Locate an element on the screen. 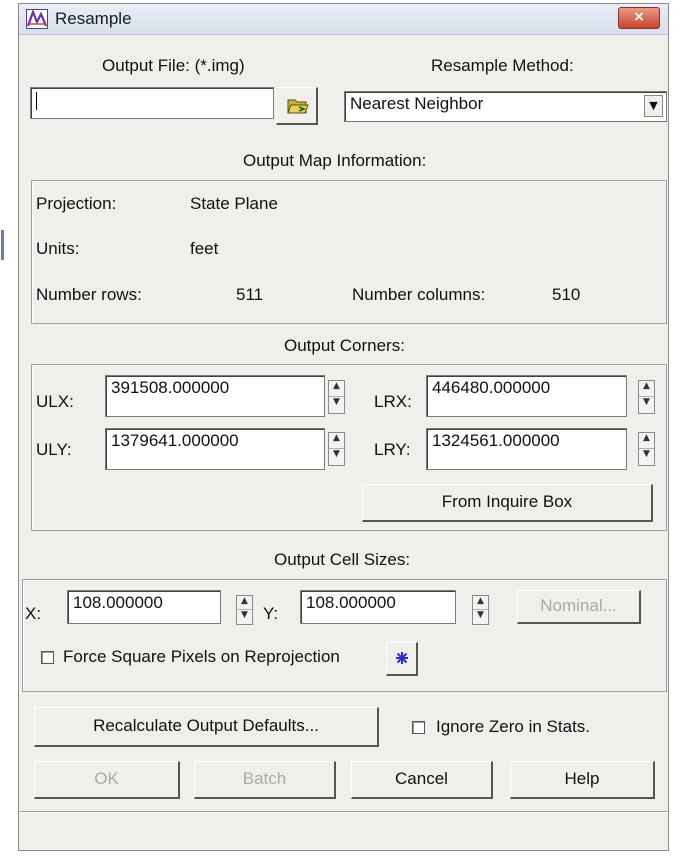 Image resolution: width=673 pixels, height=856 pixels. cell-x-label: X: is located at coordinates (33, 613).